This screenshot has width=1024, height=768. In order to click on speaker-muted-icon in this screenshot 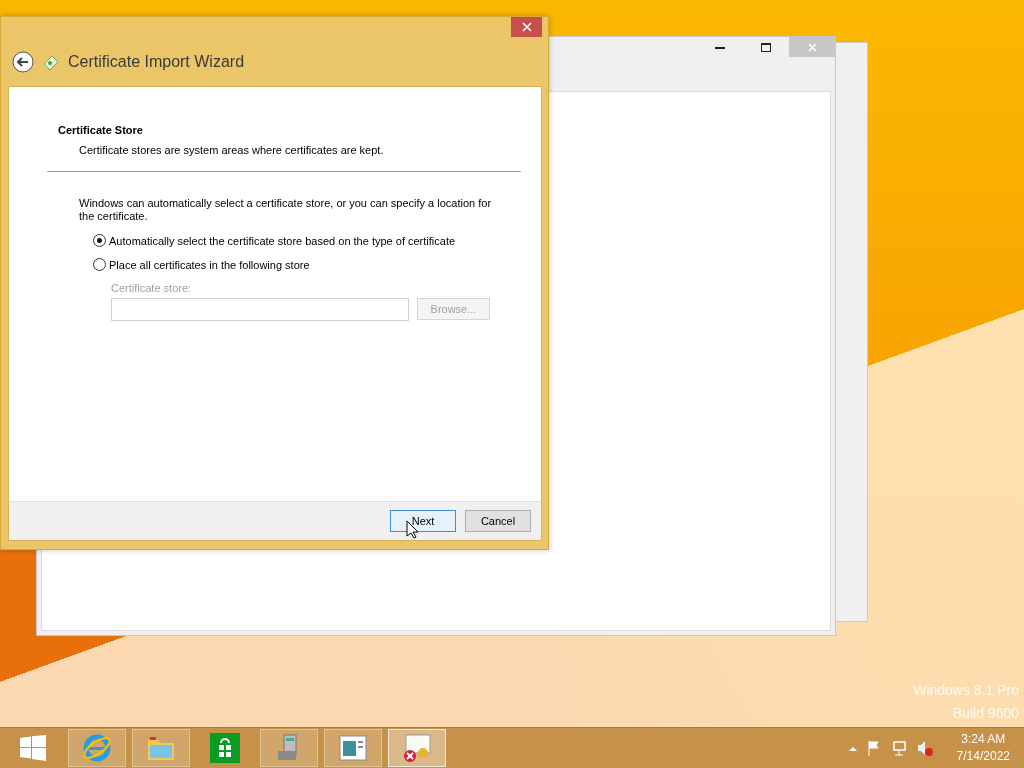, I will do `click(924, 748)`.